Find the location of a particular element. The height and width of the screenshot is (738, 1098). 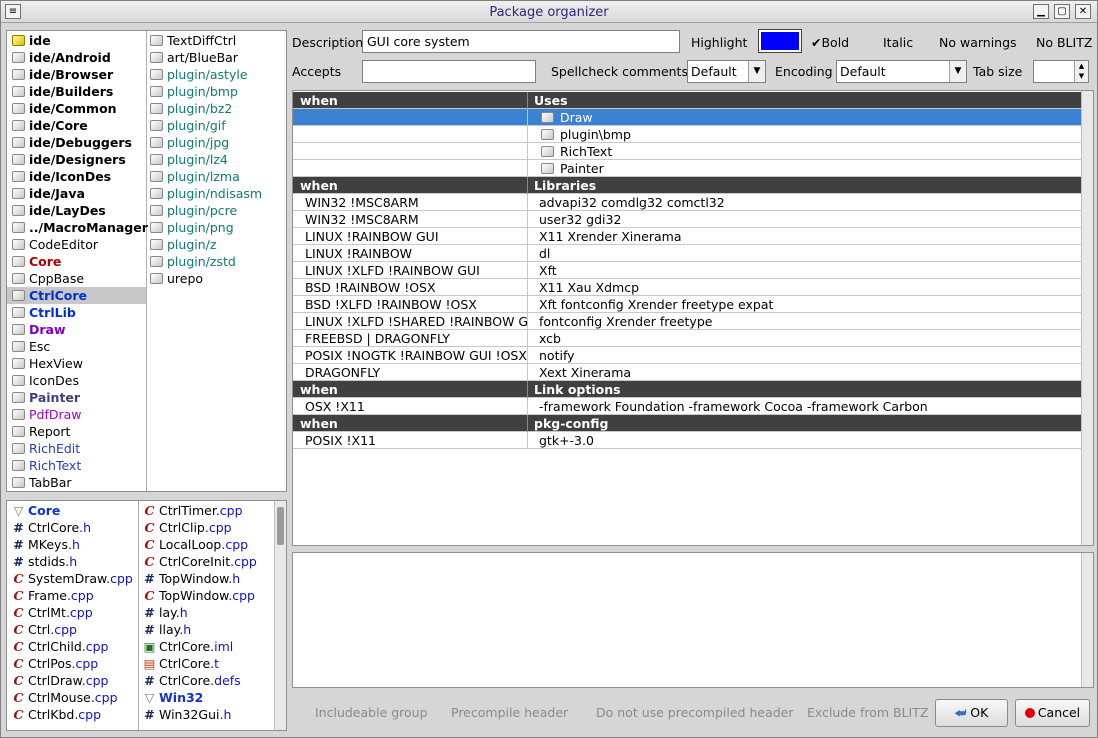

notes-textarea is located at coordinates (693, 620).